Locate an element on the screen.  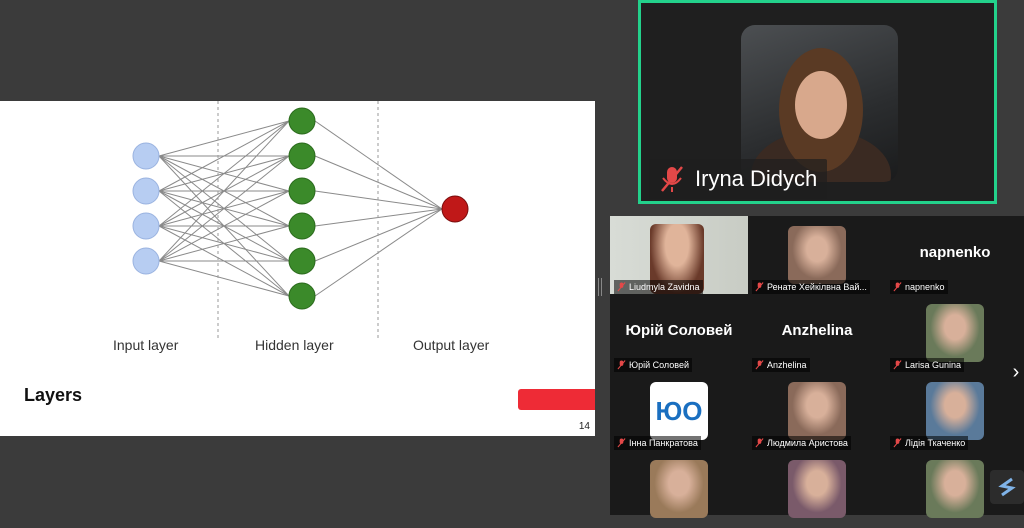
input-layer-label: Input layer is located at coordinates (146, 345).